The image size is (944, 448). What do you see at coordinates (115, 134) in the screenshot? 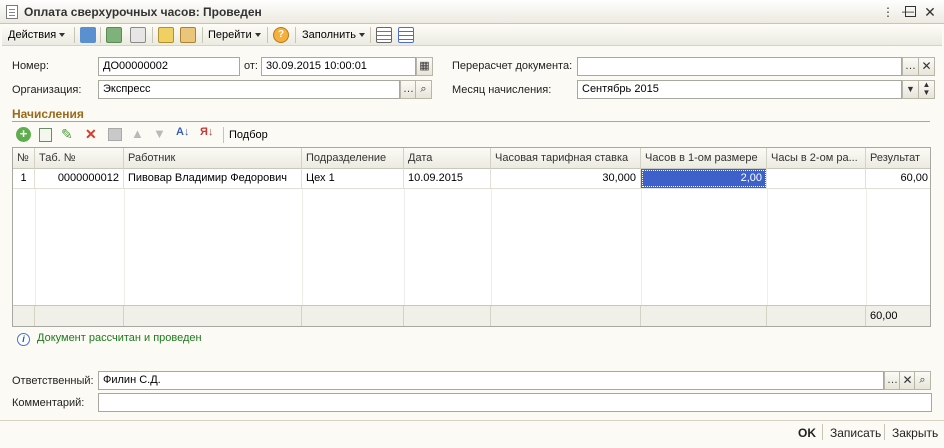
I see `end-edit-icon` at bounding box center [115, 134].